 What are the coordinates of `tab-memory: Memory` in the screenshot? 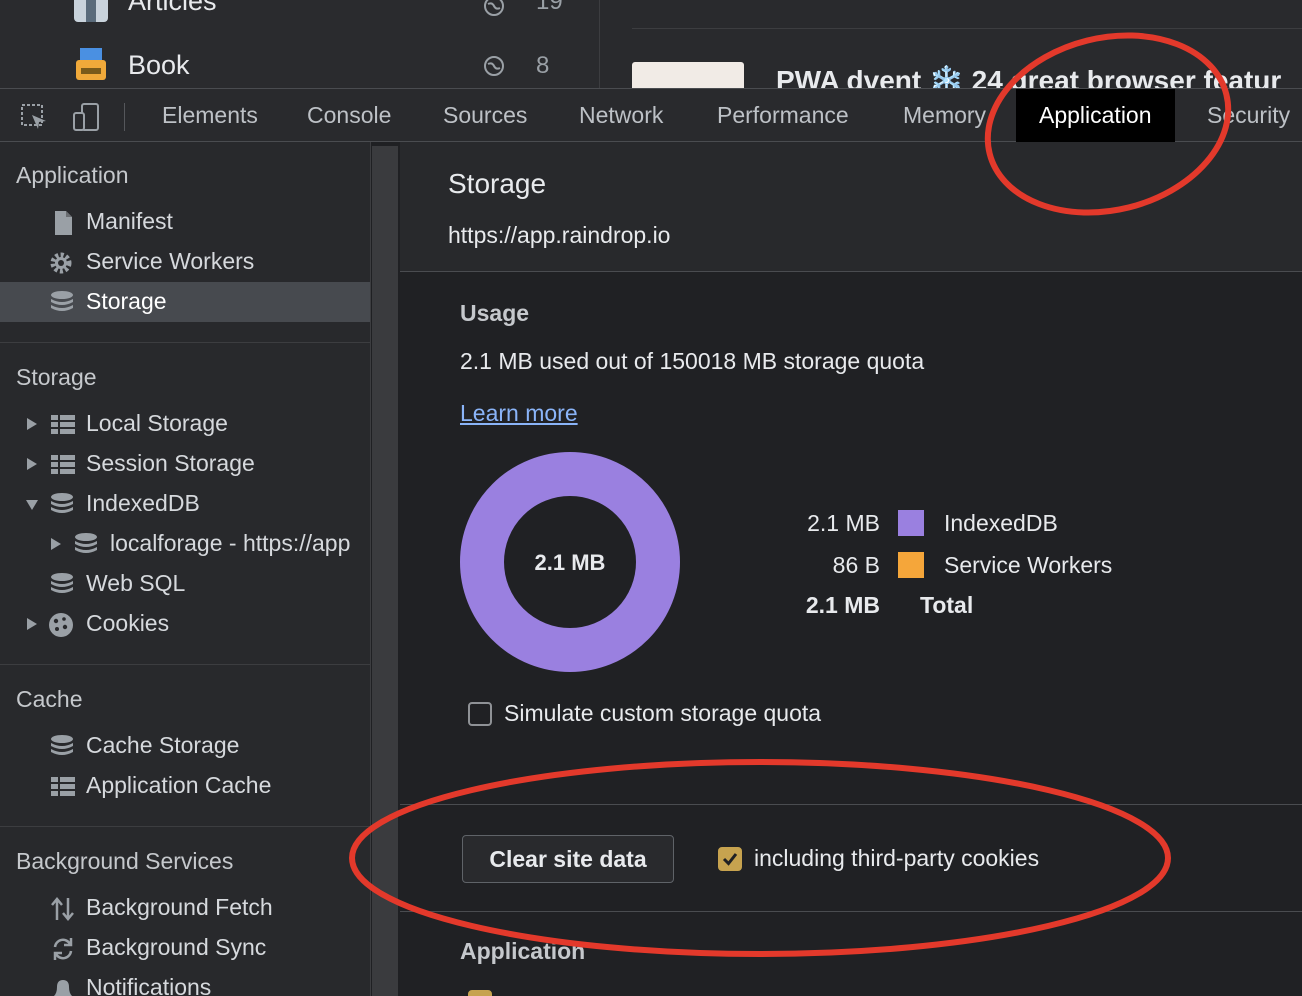 It's located at (944, 115).